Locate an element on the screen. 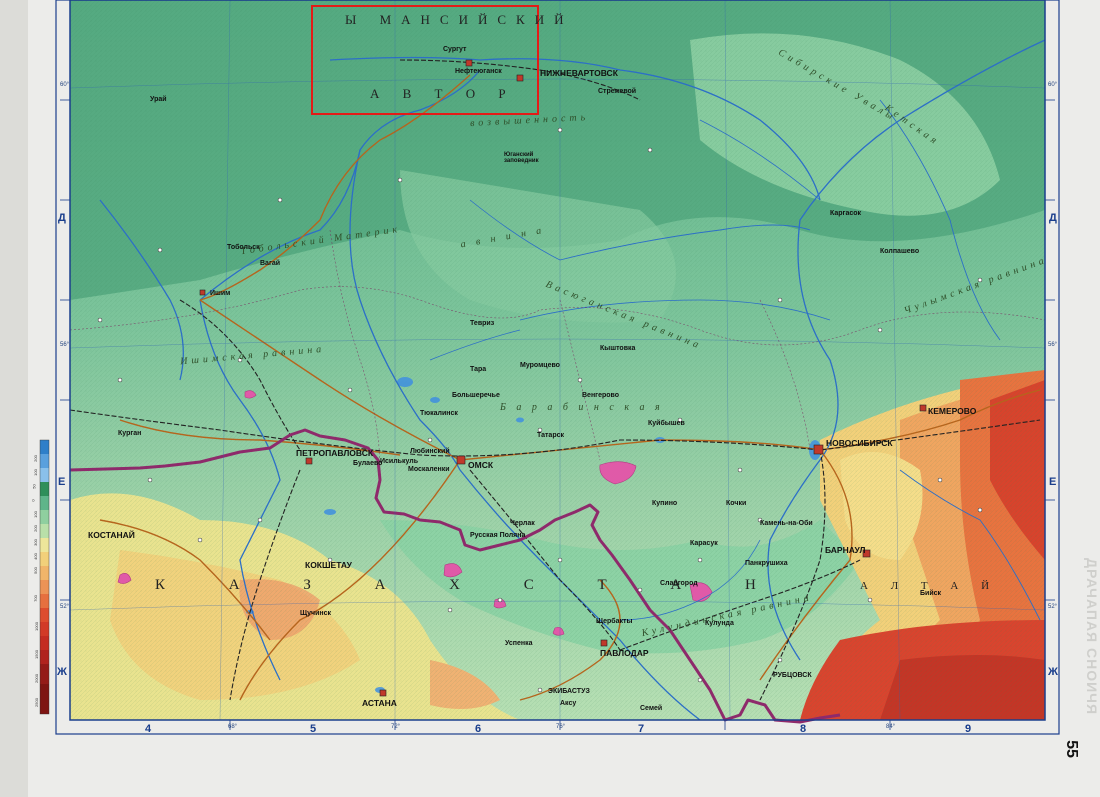 This screenshot has height=797, width=1100. place-kargasok: Каргасок is located at coordinates (846, 213).